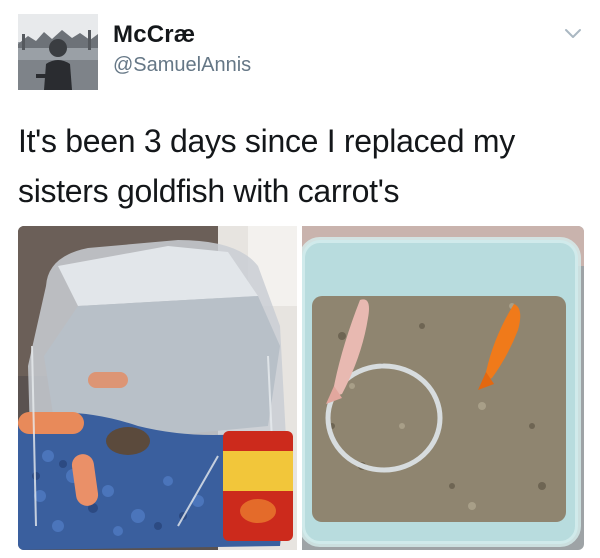 The image size is (600, 558). I want to click on tweet-menu-button, so click(573, 34).